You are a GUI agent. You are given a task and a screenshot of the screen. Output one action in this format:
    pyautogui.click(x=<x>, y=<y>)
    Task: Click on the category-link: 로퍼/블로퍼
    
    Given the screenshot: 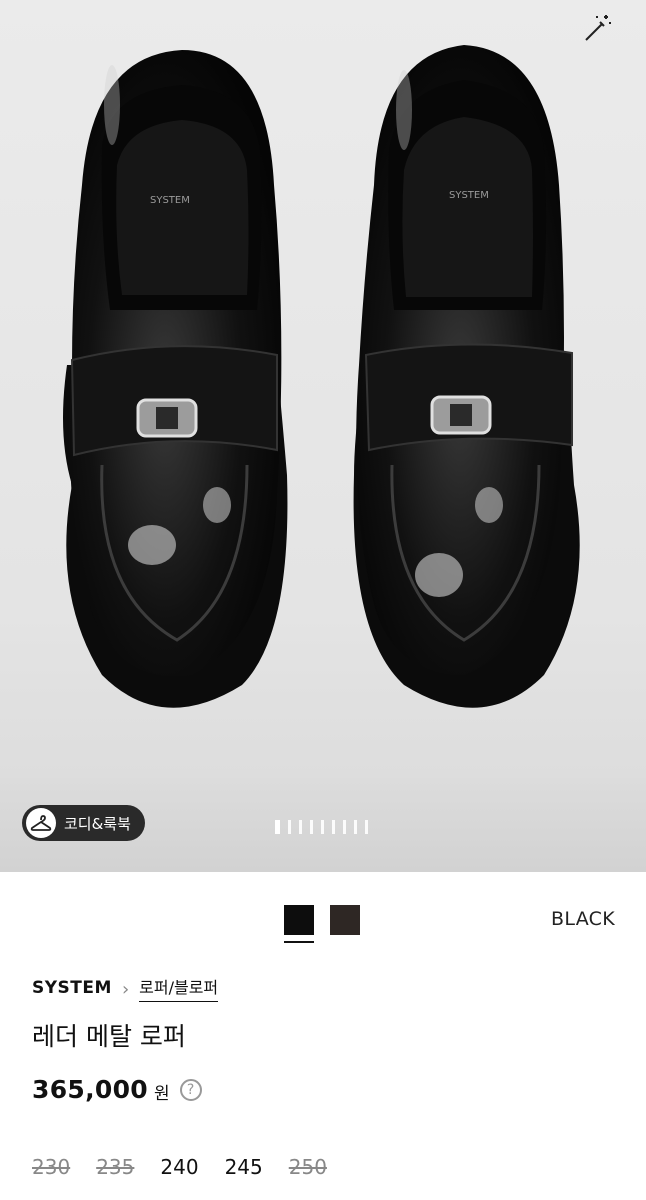 What is the action you would take?
    pyautogui.click(x=179, y=988)
    